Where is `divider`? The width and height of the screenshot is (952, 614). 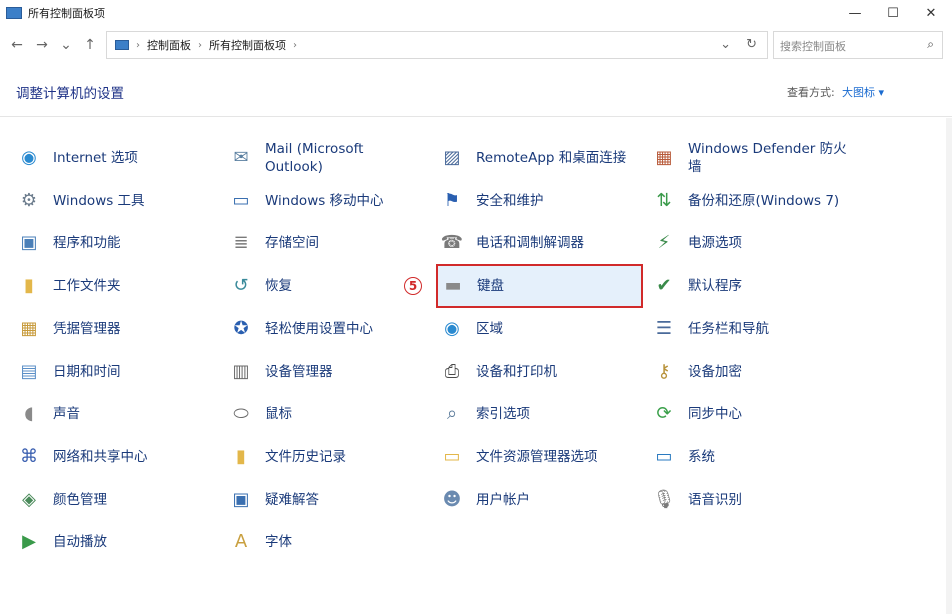
divider is located at coordinates (476, 116).